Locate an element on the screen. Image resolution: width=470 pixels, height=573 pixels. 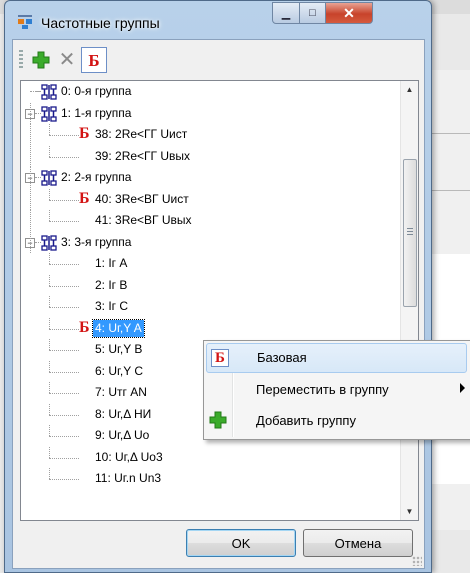
delete-button: ✕ is located at coordinates (67, 60).